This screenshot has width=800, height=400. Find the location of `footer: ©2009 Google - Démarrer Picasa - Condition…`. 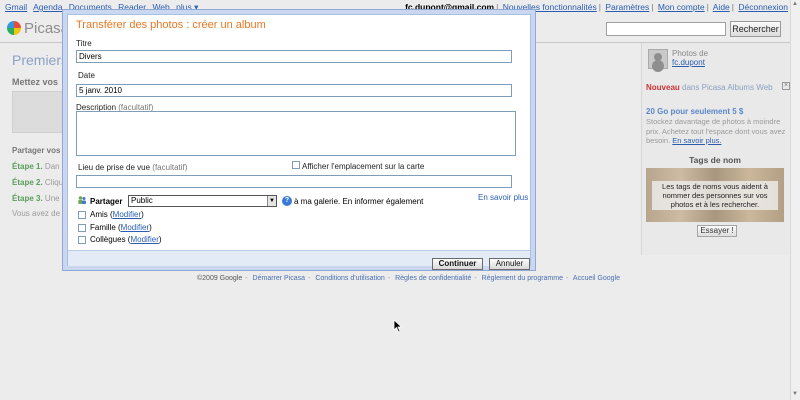

footer: ©2009 Google - Démarrer Picasa - Condition… is located at coordinates (408, 278).